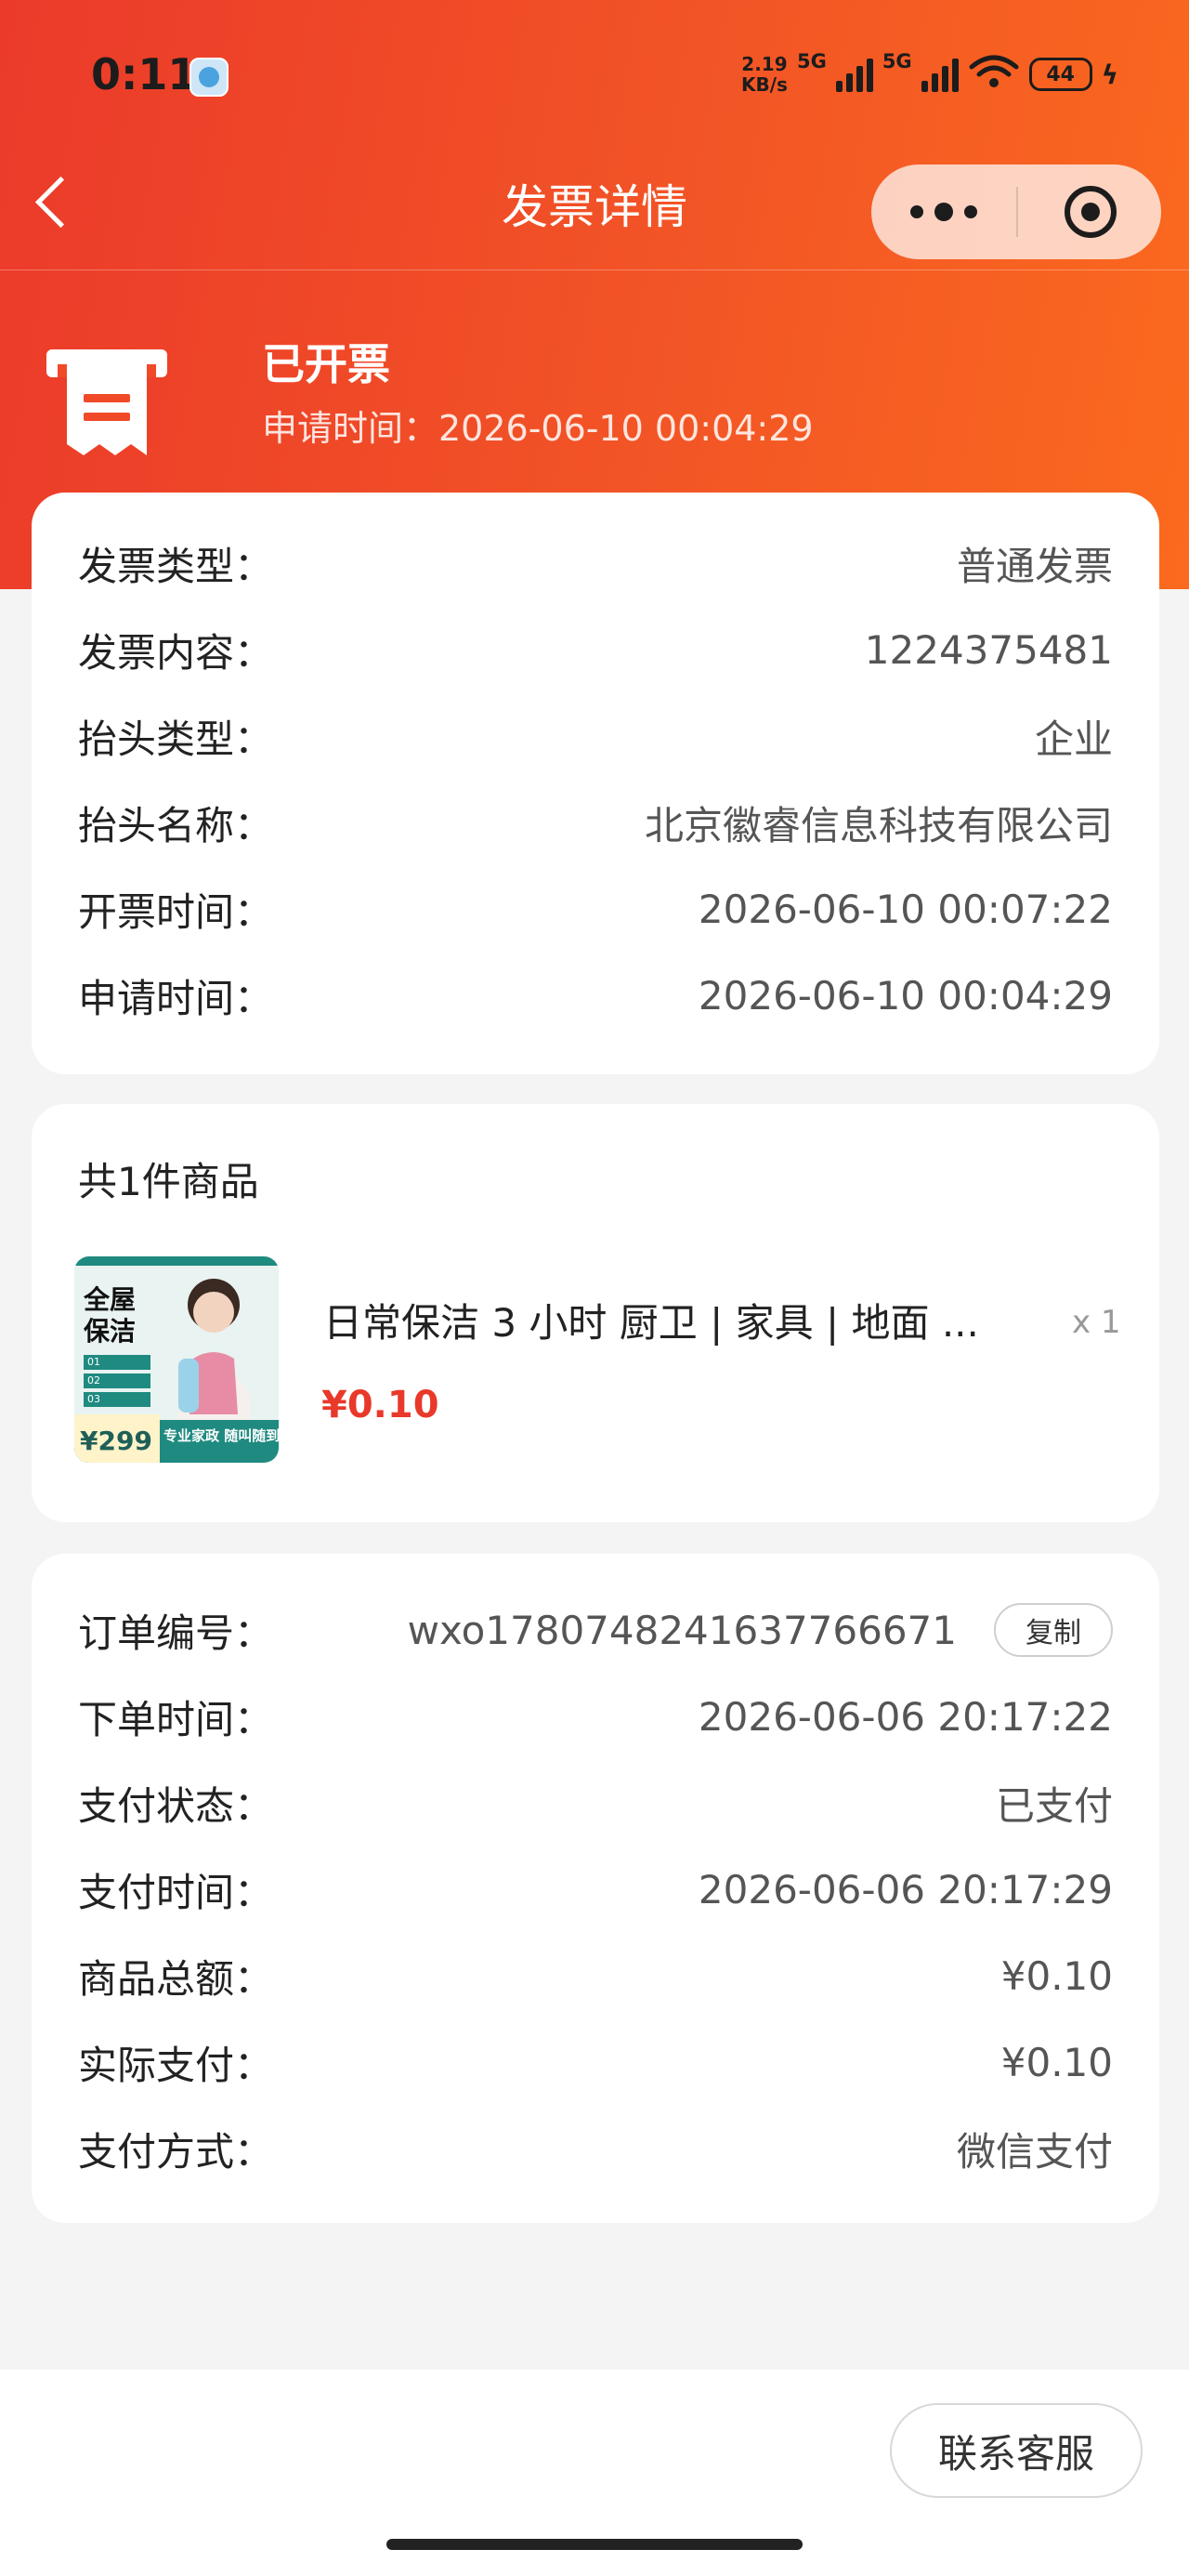 The width and height of the screenshot is (1189, 2576). I want to click on wifi-icon, so click(994, 75).